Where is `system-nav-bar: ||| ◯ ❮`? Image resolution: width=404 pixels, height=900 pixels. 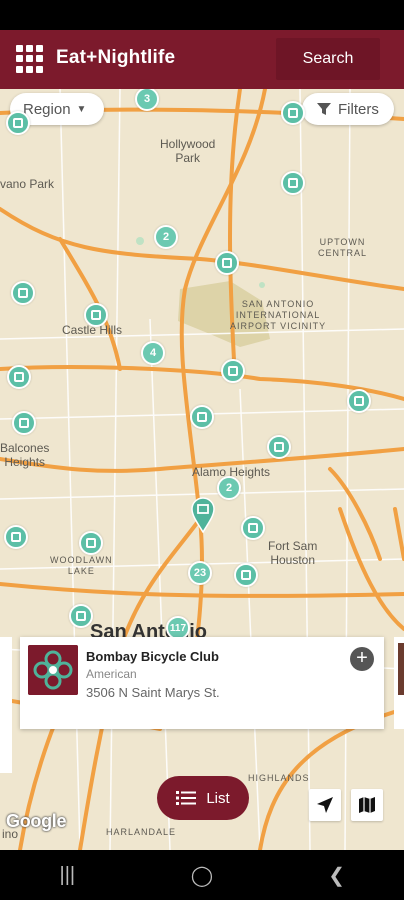
system-nav-bar: ||| ◯ ❮ is located at coordinates (202, 875).